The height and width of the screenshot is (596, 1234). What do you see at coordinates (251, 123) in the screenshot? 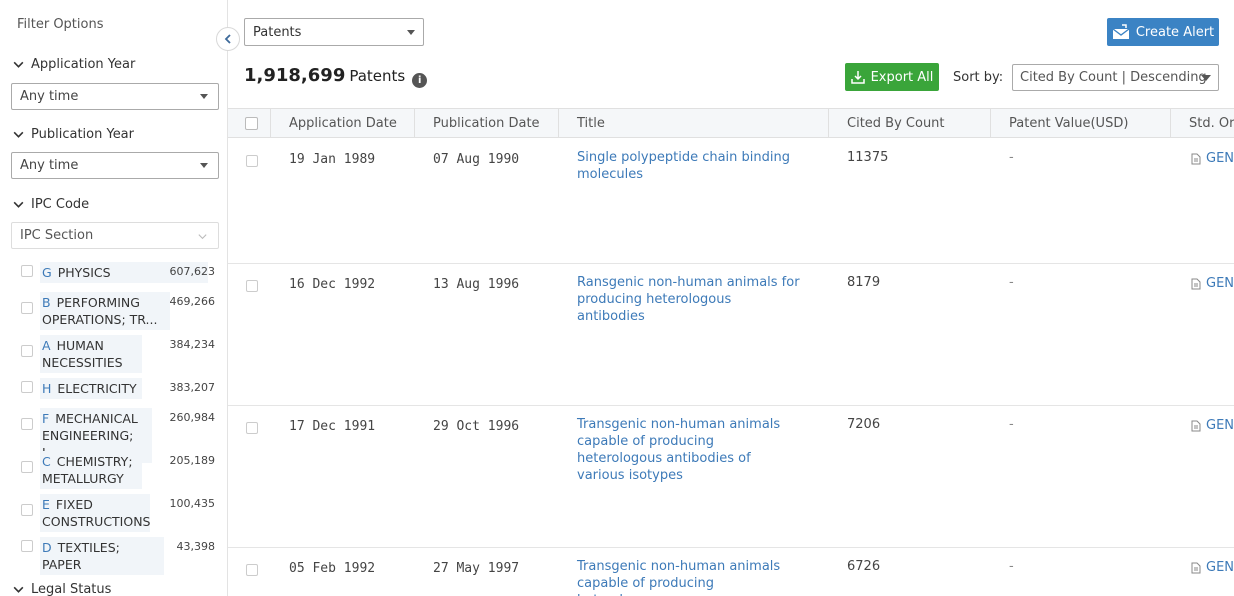
I see `select-all-checkbox` at bounding box center [251, 123].